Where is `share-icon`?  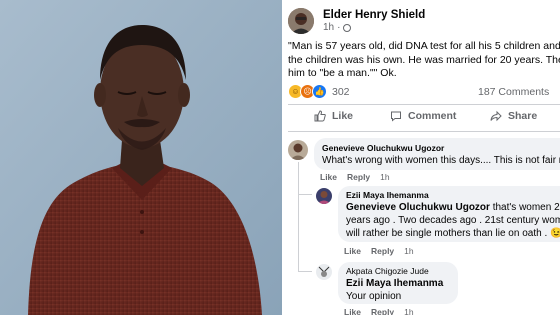 share-icon is located at coordinates (496, 116).